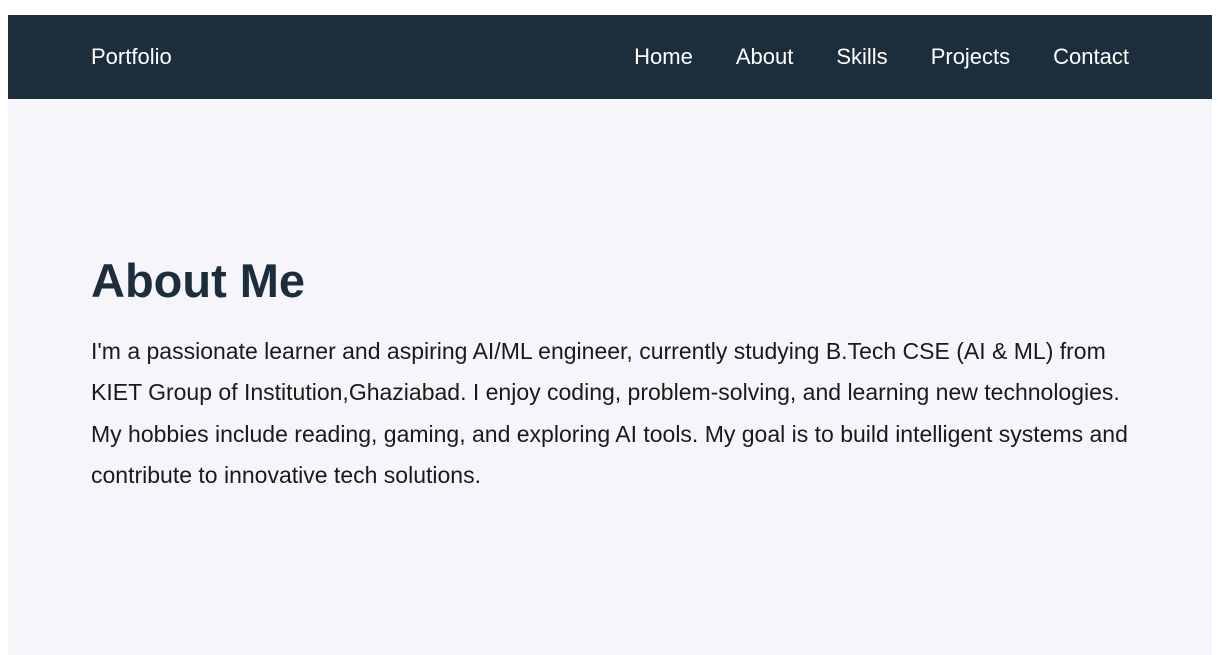  I want to click on nav-item-projects: Projects, so click(970, 57).